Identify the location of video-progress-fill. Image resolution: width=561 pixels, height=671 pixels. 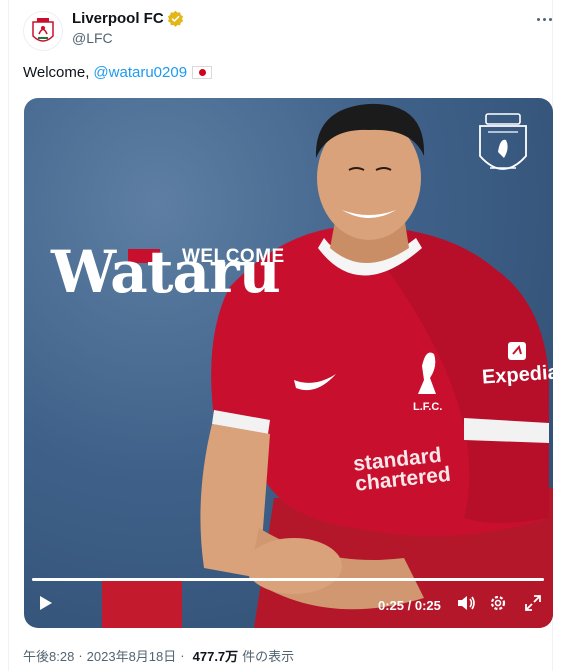
(288, 579).